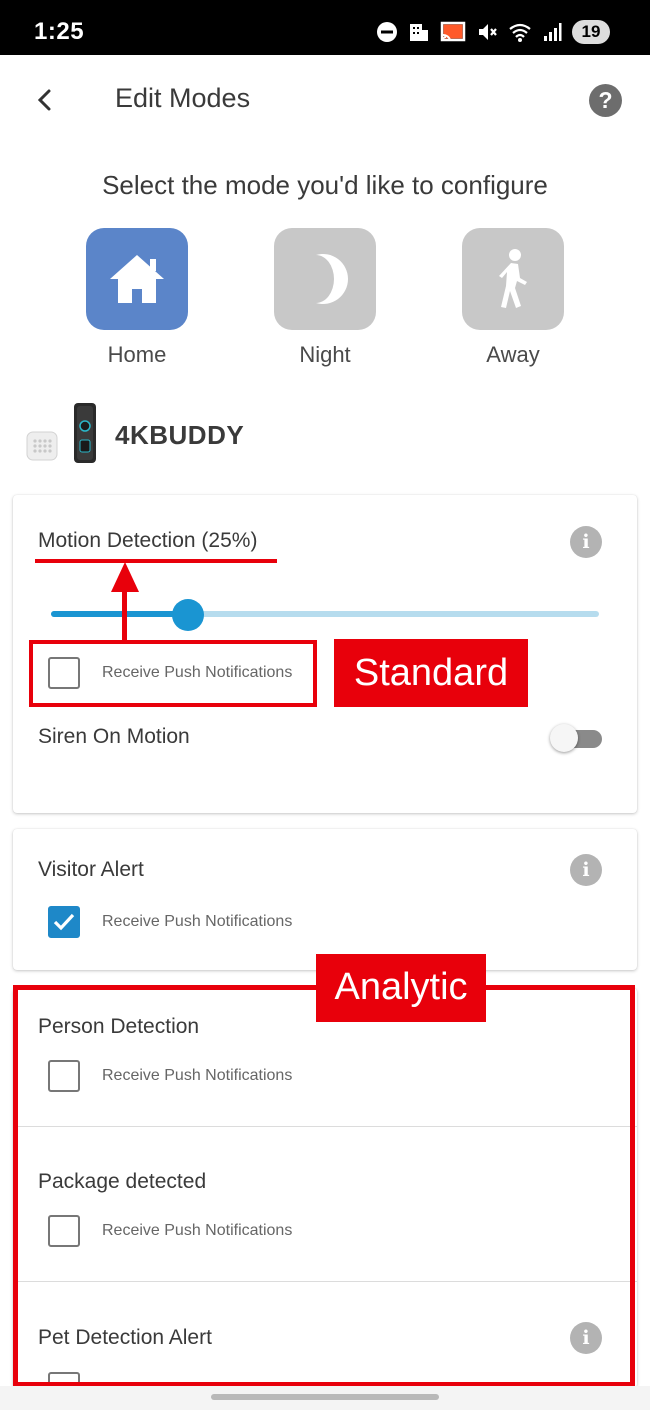 This screenshot has width=650, height=1410. I want to click on mode-night-label: Night, so click(325, 354).